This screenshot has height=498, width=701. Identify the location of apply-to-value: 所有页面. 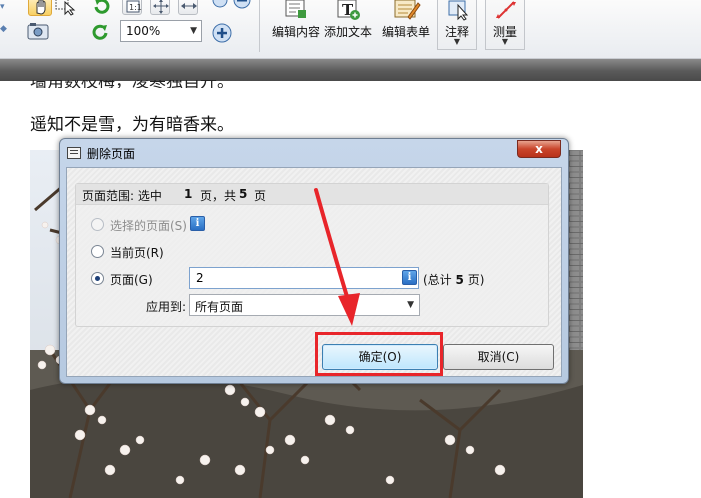
(219, 307).